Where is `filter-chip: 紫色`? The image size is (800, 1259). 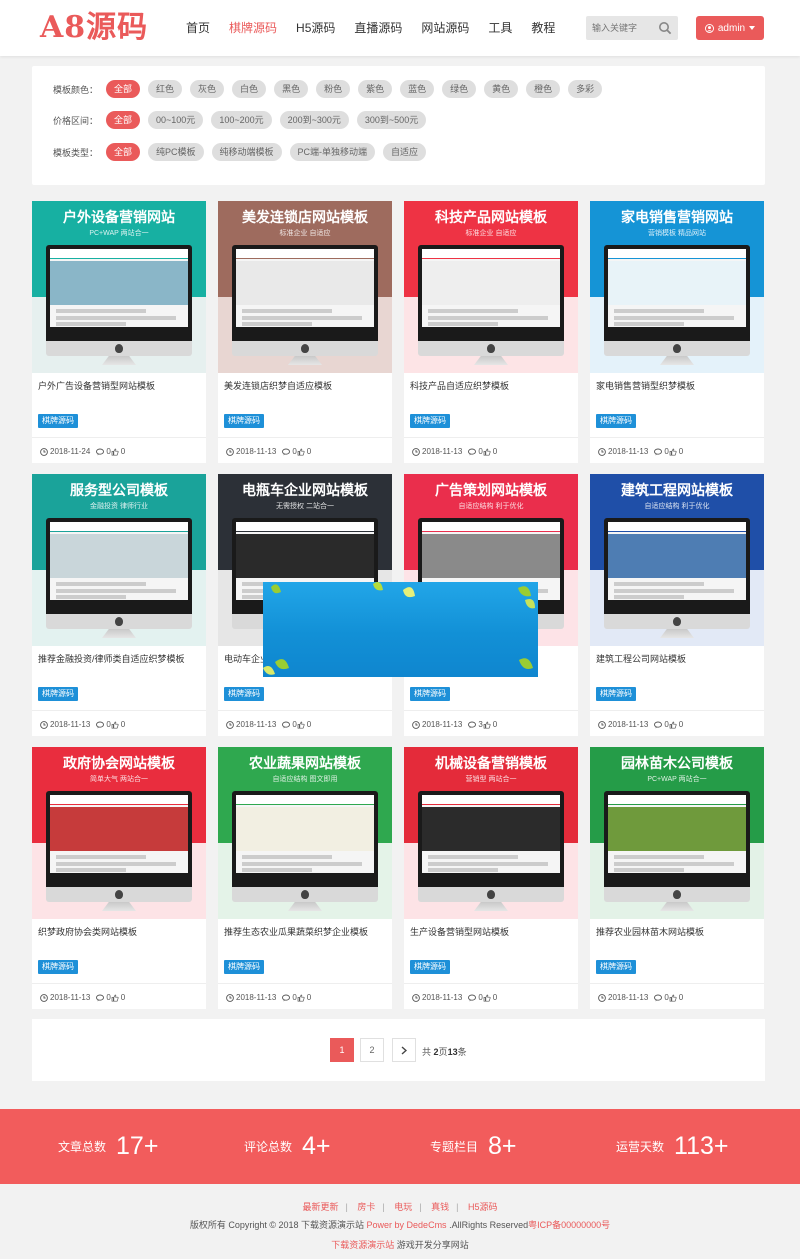
filter-chip: 紫色 is located at coordinates (375, 89).